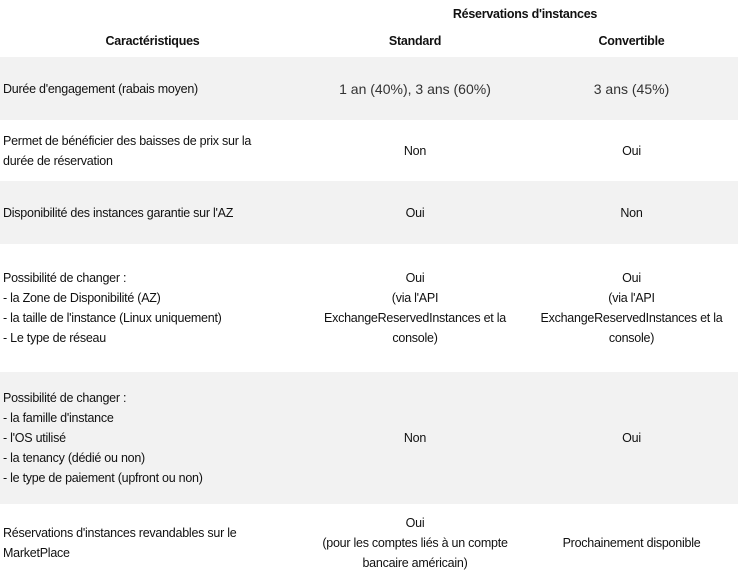 This screenshot has width=738, height=581. Describe the element at coordinates (525, 14) in the screenshot. I see `group-header-reservations: Réservations d'instances` at that location.